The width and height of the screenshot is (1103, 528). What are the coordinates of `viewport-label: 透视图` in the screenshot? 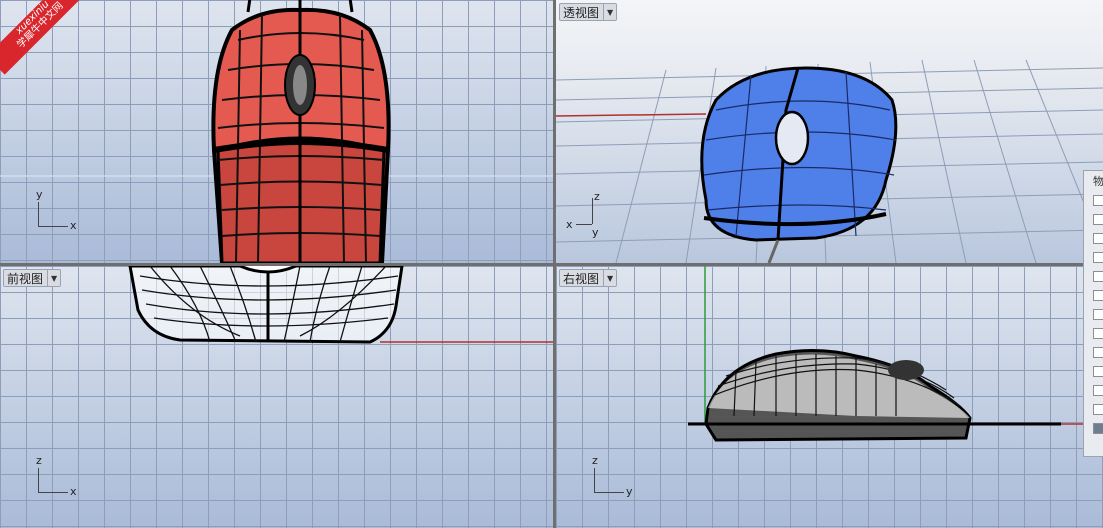 It's located at (581, 12).